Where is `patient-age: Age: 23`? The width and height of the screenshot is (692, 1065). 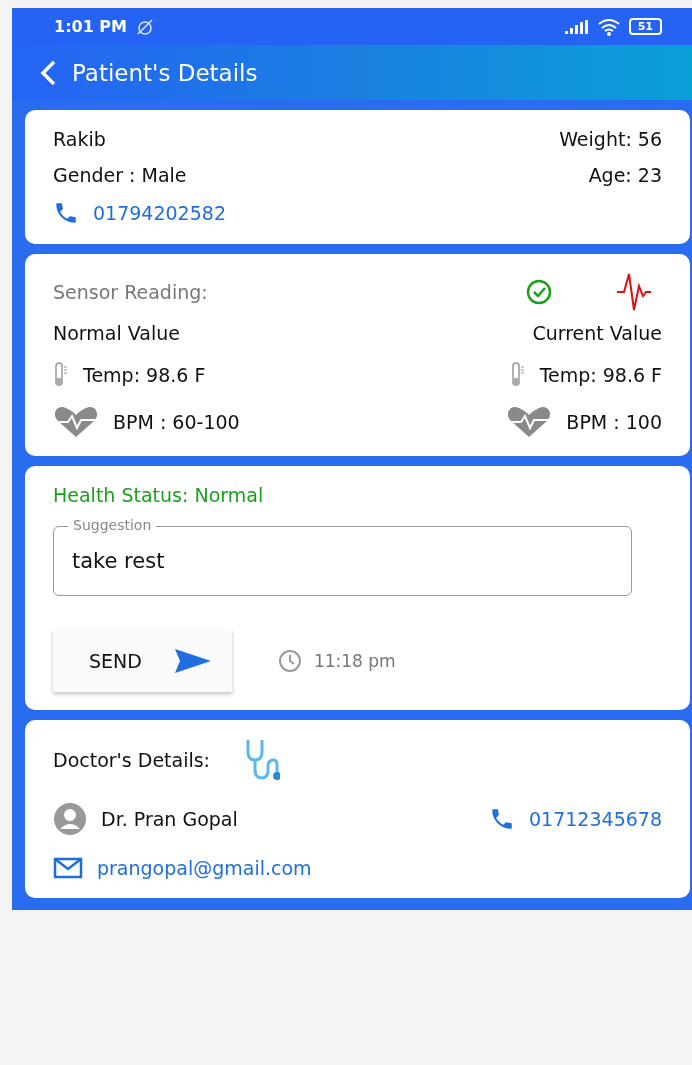 patient-age: Age: 23 is located at coordinates (625, 175).